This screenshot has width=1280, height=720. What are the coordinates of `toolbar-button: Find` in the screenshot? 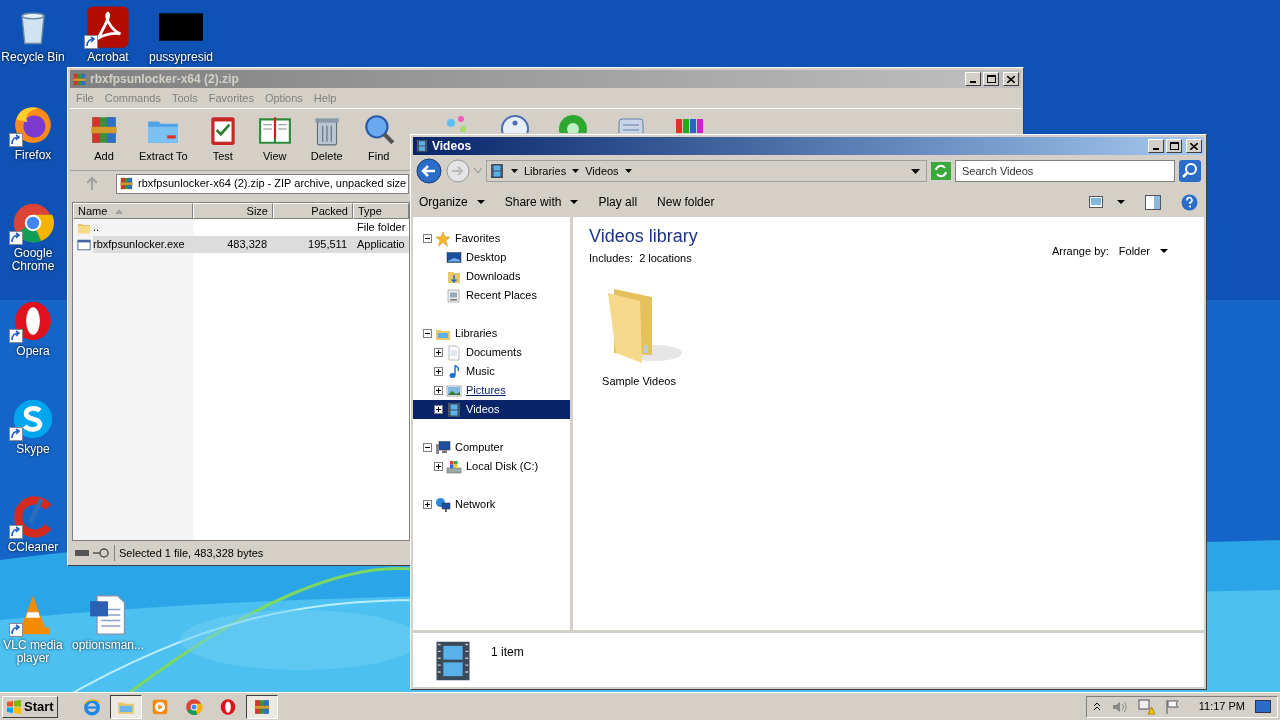 It's located at (378, 139).